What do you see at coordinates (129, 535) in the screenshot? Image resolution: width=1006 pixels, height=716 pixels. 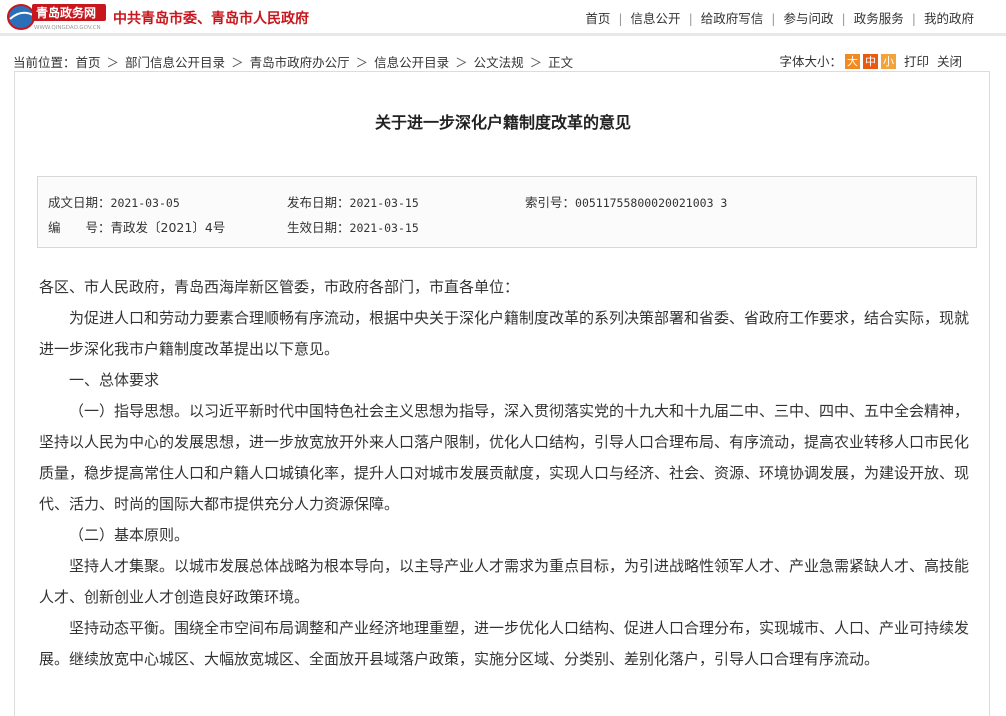 I see `body-subheading: （二）基本原则。` at bounding box center [129, 535].